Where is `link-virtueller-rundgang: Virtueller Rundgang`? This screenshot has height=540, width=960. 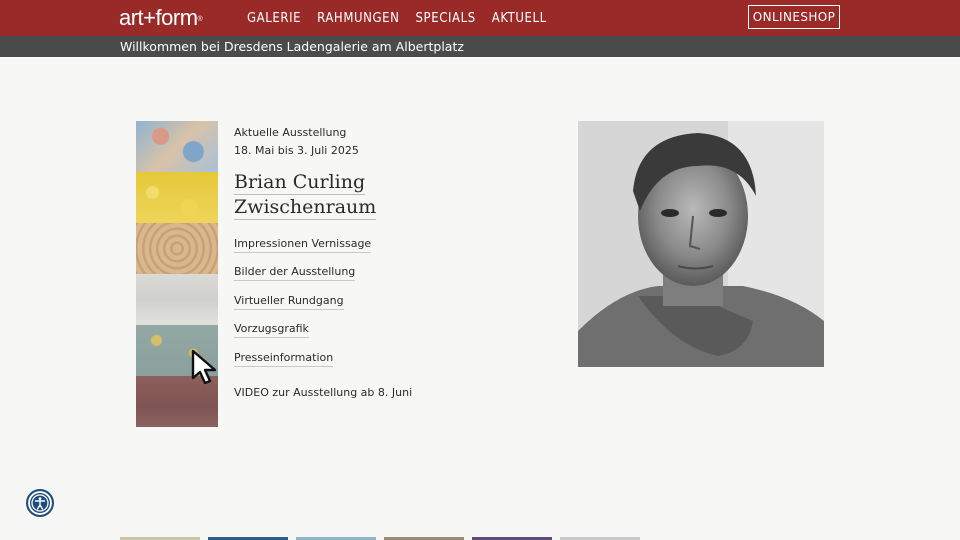 link-virtueller-rundgang: Virtueller Rundgang is located at coordinates (289, 302).